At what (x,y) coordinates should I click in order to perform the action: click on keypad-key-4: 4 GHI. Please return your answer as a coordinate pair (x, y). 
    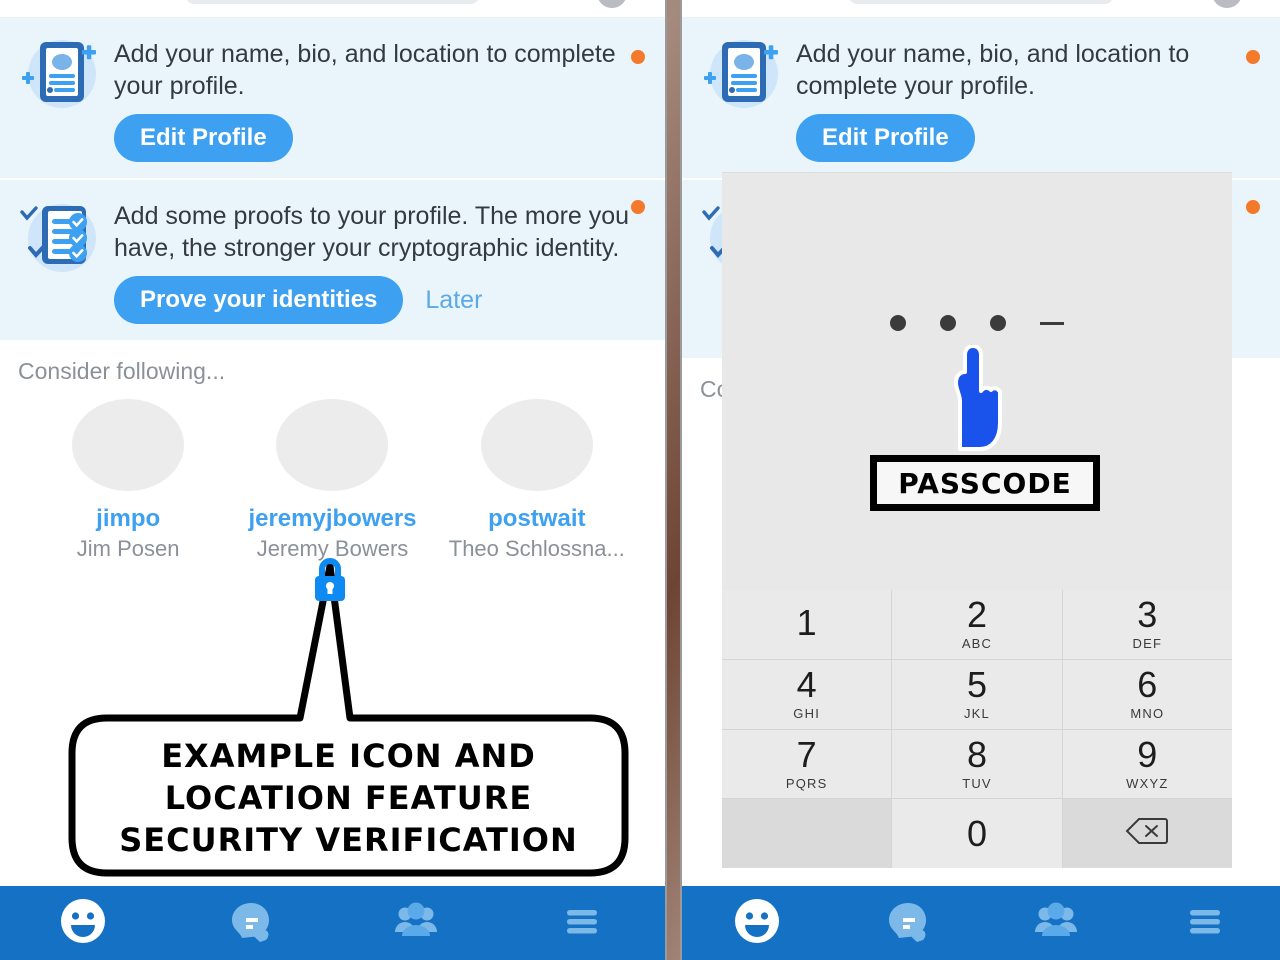
    Looking at the image, I should click on (807, 694).